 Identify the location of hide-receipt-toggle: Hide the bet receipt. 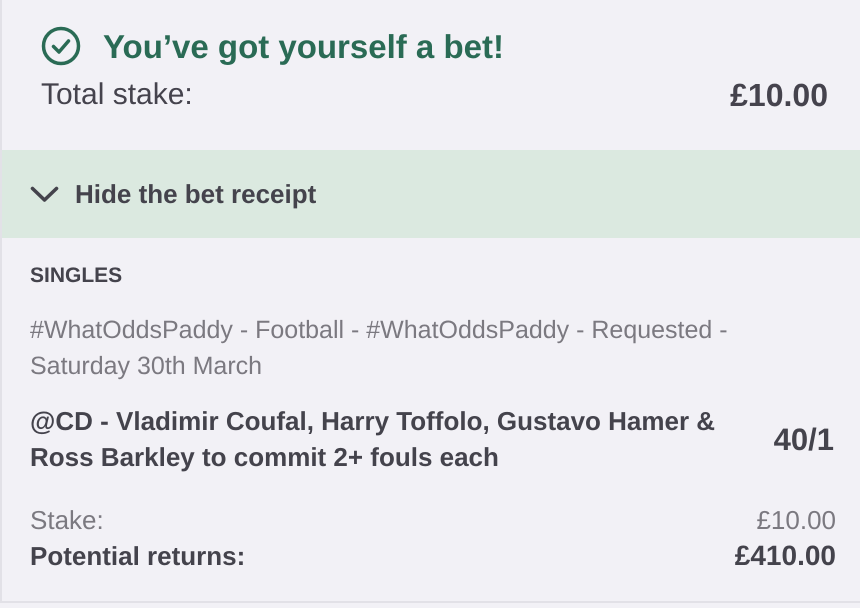
(431, 194).